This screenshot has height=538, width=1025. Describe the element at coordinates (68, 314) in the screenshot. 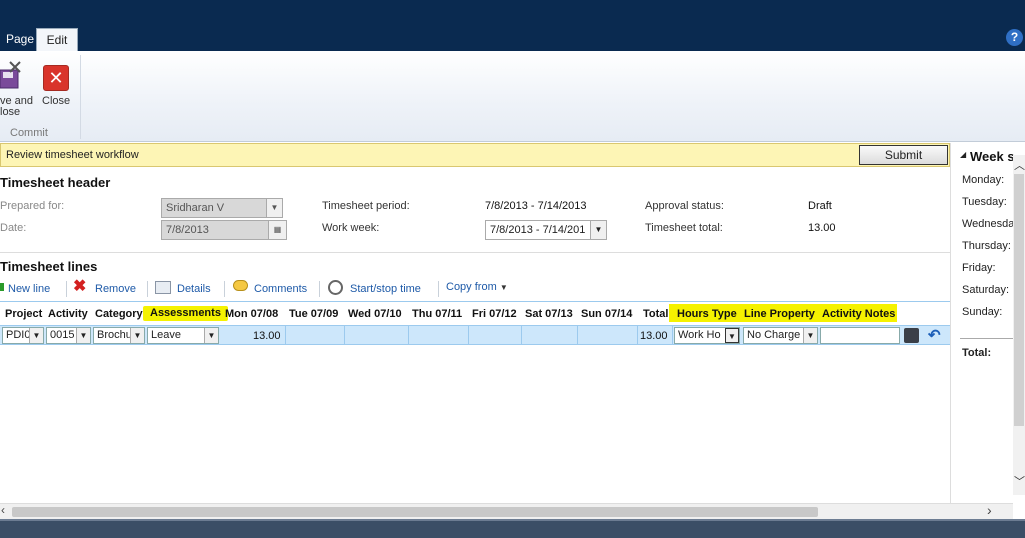

I see `column-header-activity: Activity` at that location.